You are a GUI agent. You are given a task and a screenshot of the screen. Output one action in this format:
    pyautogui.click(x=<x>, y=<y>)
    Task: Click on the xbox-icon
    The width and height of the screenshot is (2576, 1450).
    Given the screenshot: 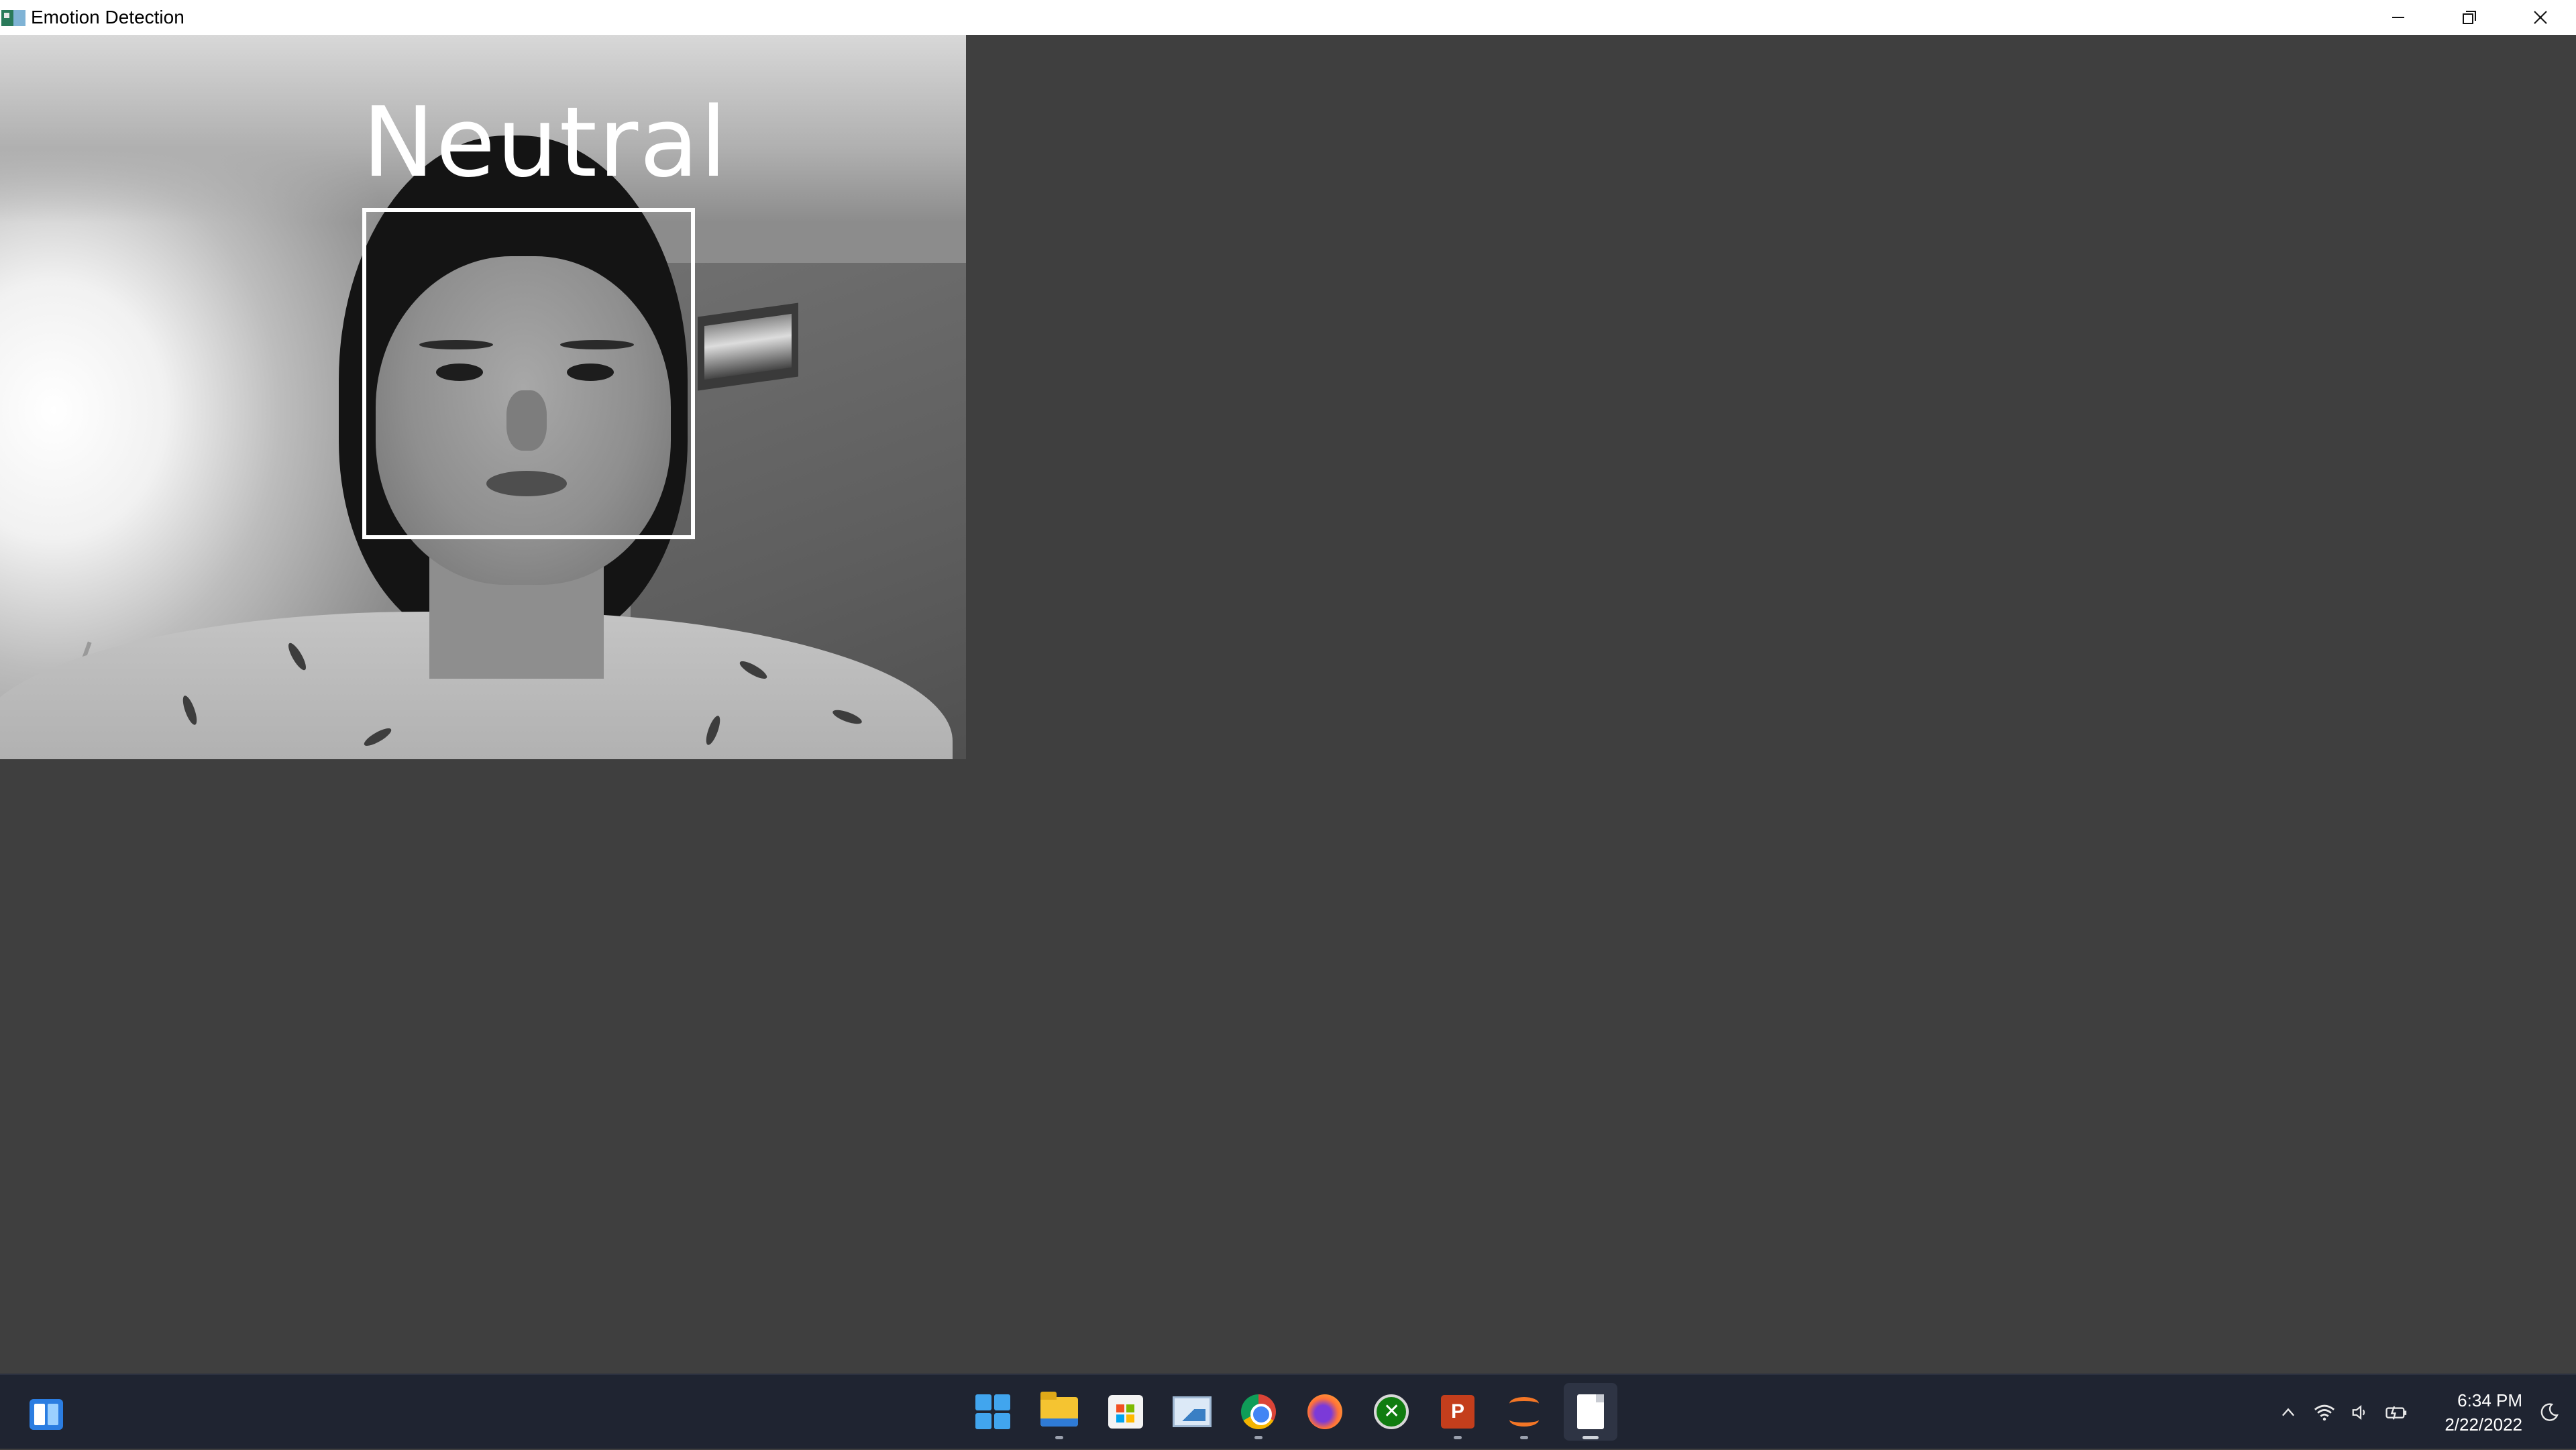 What is the action you would take?
    pyautogui.click(x=1391, y=1411)
    